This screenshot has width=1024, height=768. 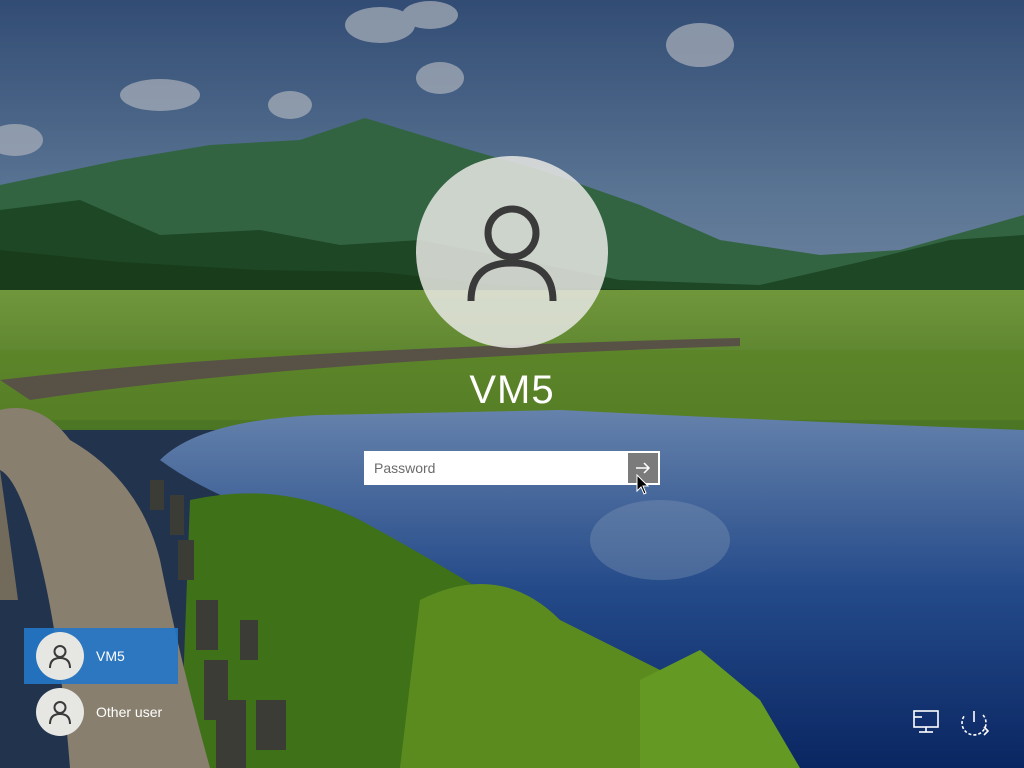 What do you see at coordinates (129, 712) in the screenshot?
I see `user-tile-label: Other user` at bounding box center [129, 712].